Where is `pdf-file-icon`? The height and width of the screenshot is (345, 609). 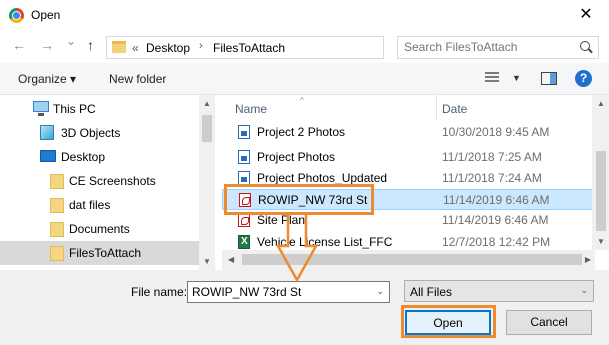 pdf-file-icon is located at coordinates (244, 220).